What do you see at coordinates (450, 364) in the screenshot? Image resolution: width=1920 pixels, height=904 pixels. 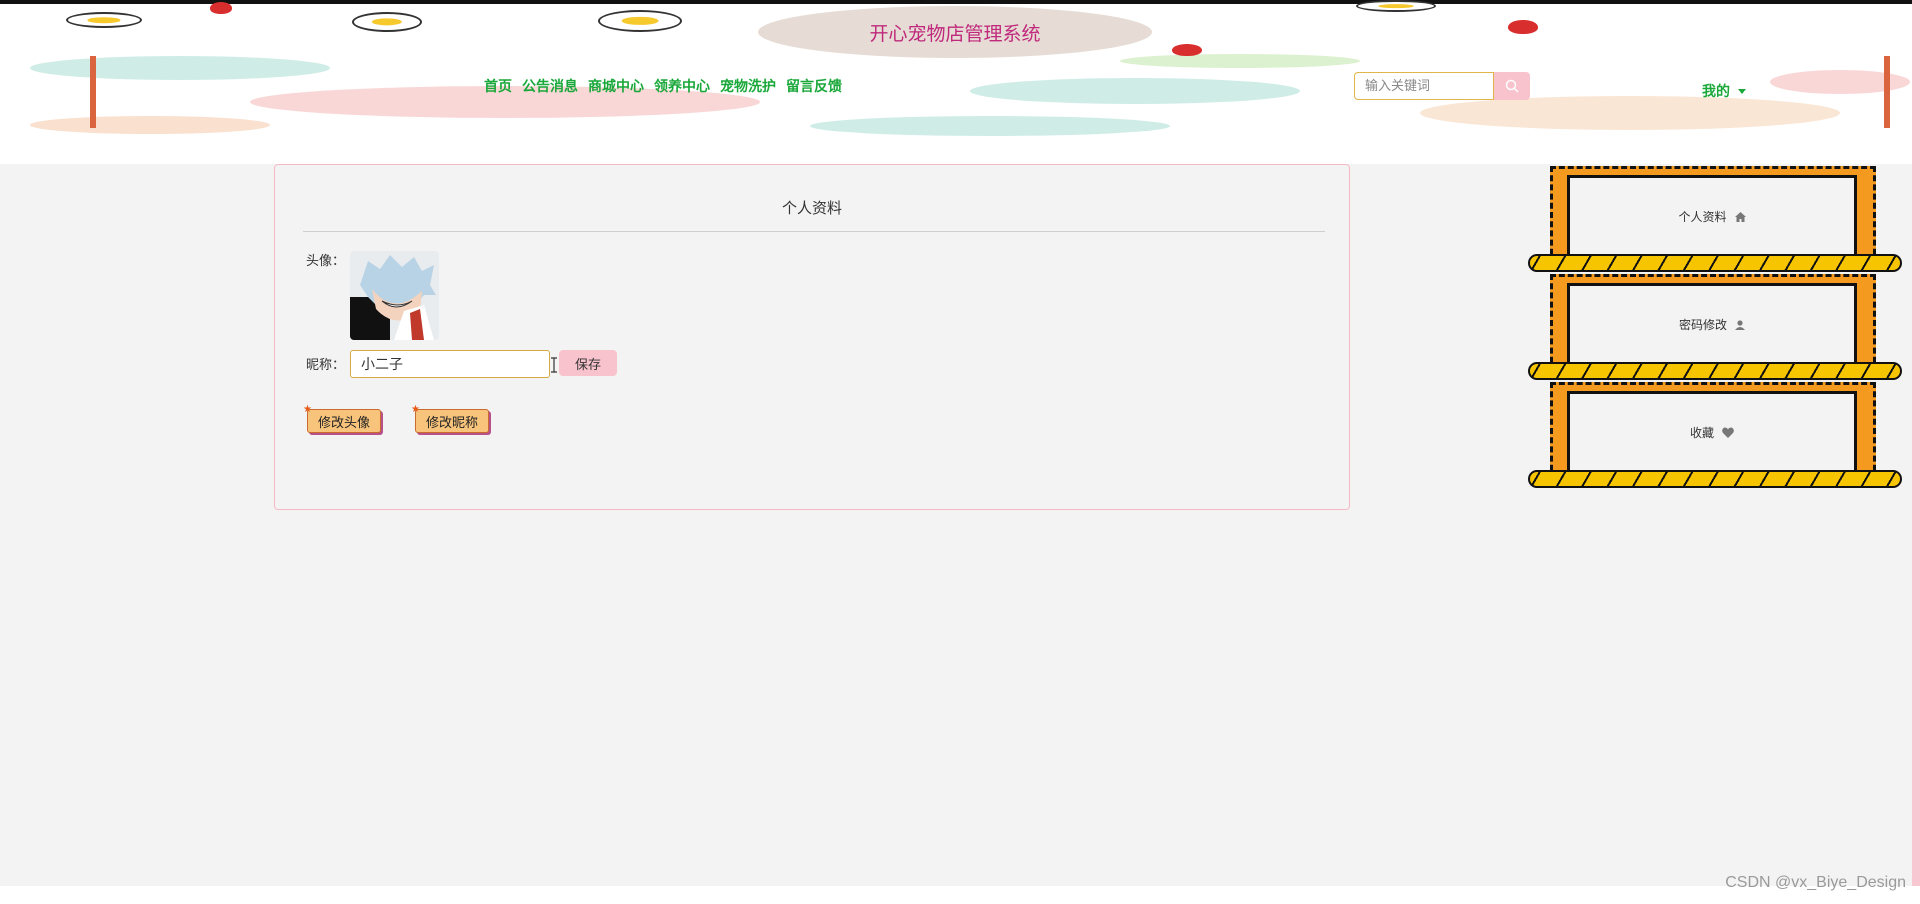 I see `nickname-input` at bounding box center [450, 364].